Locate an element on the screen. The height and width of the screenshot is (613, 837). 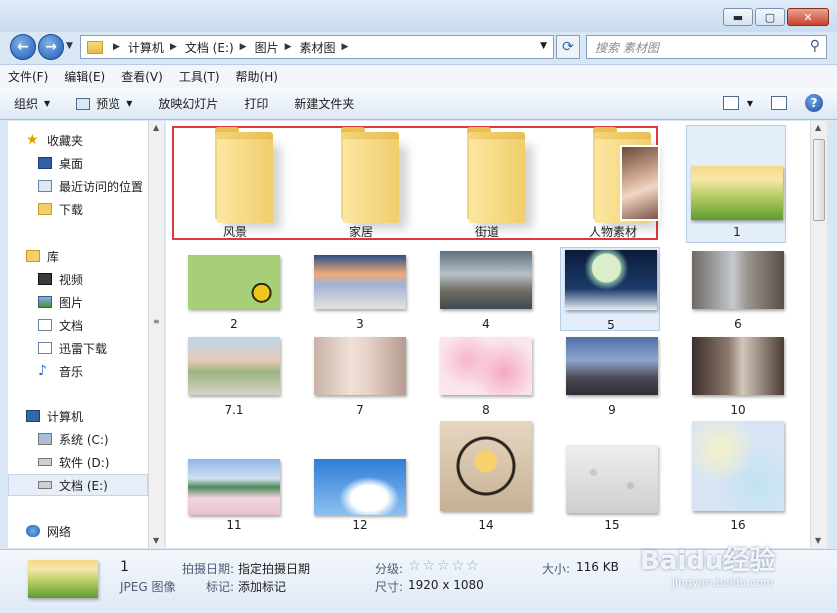
system-drive-icon is located at coordinates (45, 439).